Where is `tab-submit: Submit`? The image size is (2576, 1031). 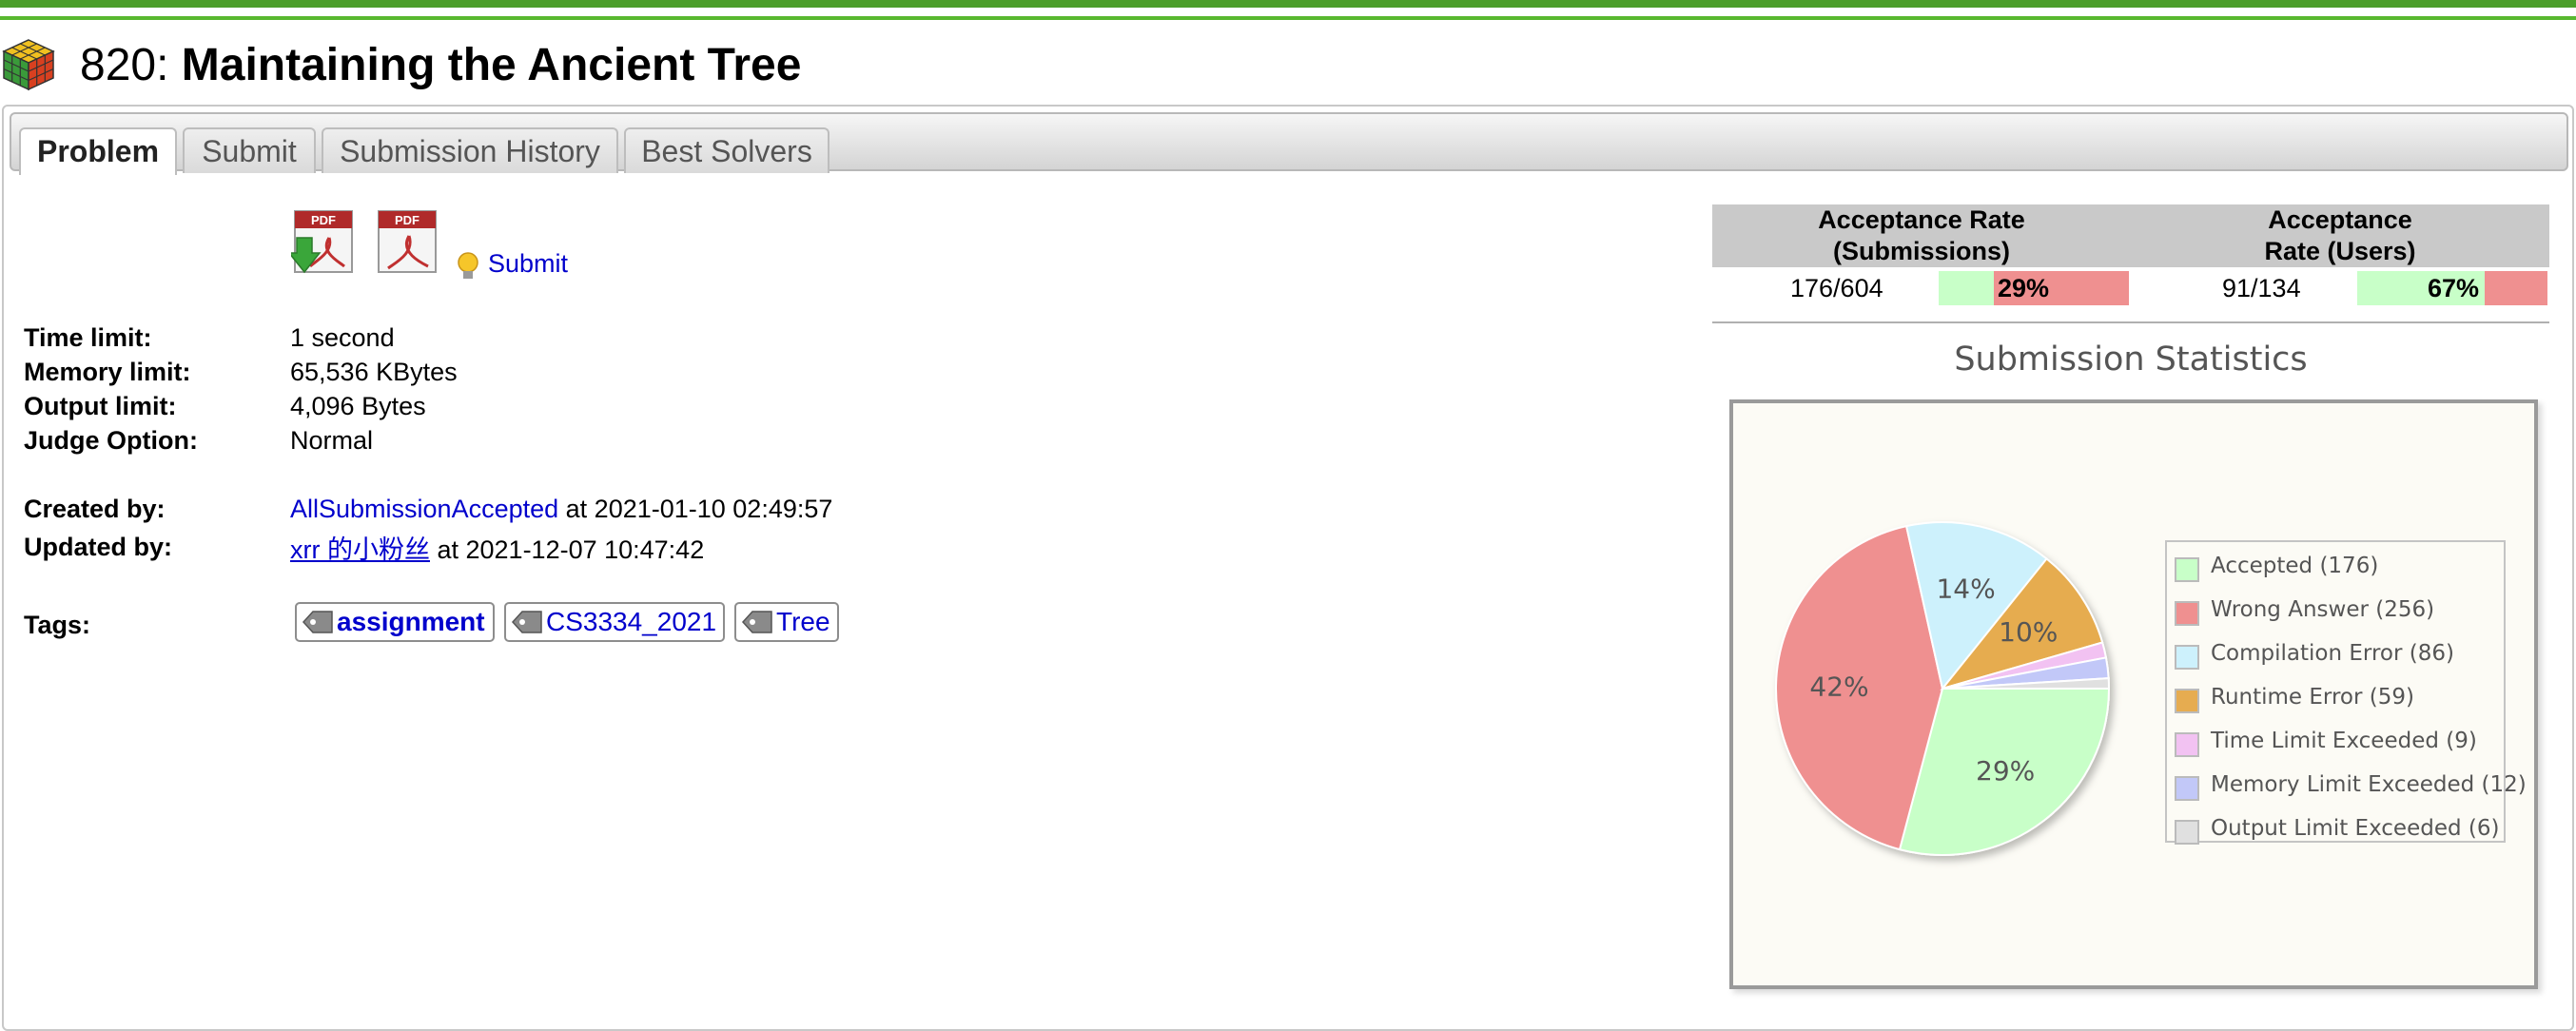 tab-submit: Submit is located at coordinates (250, 150).